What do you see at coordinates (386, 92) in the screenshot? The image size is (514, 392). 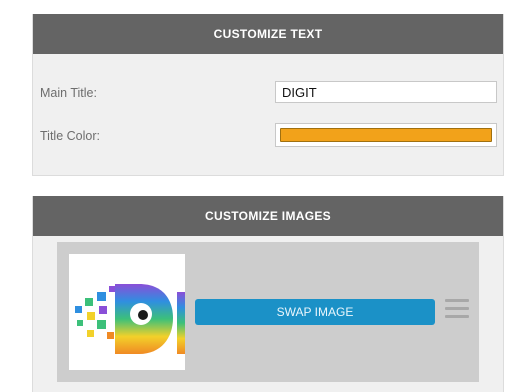 I see `main-title-input` at bounding box center [386, 92].